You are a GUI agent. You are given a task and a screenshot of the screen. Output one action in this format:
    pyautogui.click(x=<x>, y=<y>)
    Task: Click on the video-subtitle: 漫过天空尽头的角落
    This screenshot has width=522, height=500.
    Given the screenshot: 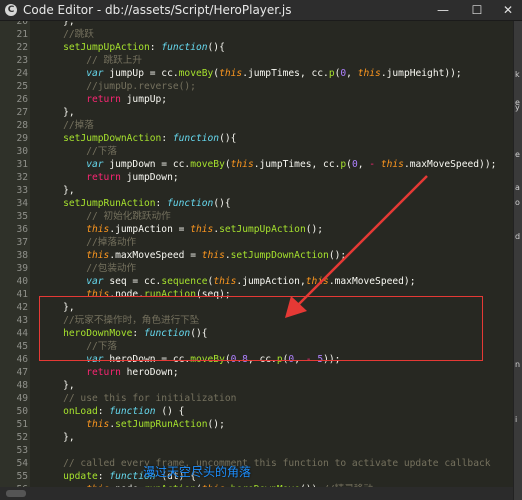 What is the action you would take?
    pyautogui.click(x=197, y=472)
    